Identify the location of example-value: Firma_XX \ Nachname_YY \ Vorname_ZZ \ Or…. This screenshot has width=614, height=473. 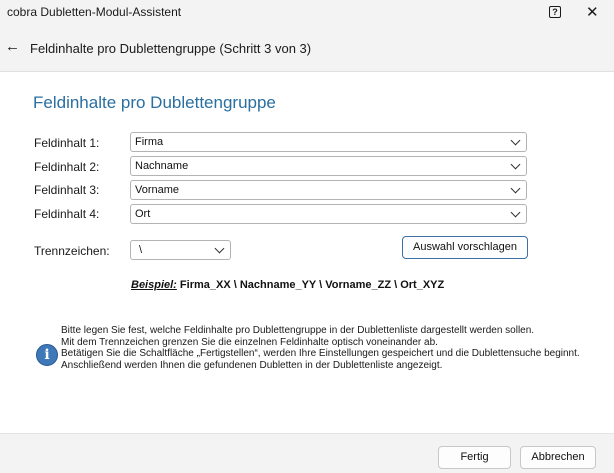
(310, 285).